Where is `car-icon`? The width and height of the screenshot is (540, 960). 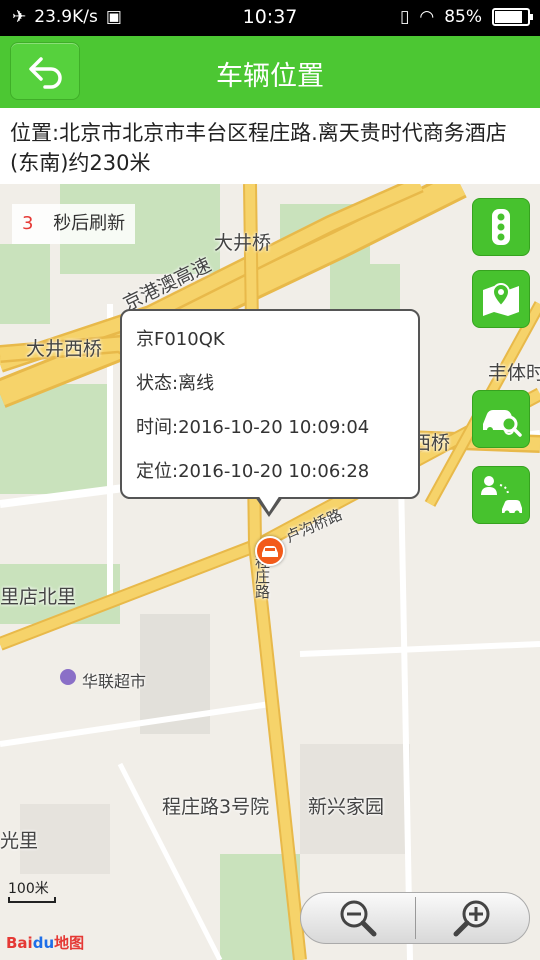
car-icon is located at coordinates (270, 551).